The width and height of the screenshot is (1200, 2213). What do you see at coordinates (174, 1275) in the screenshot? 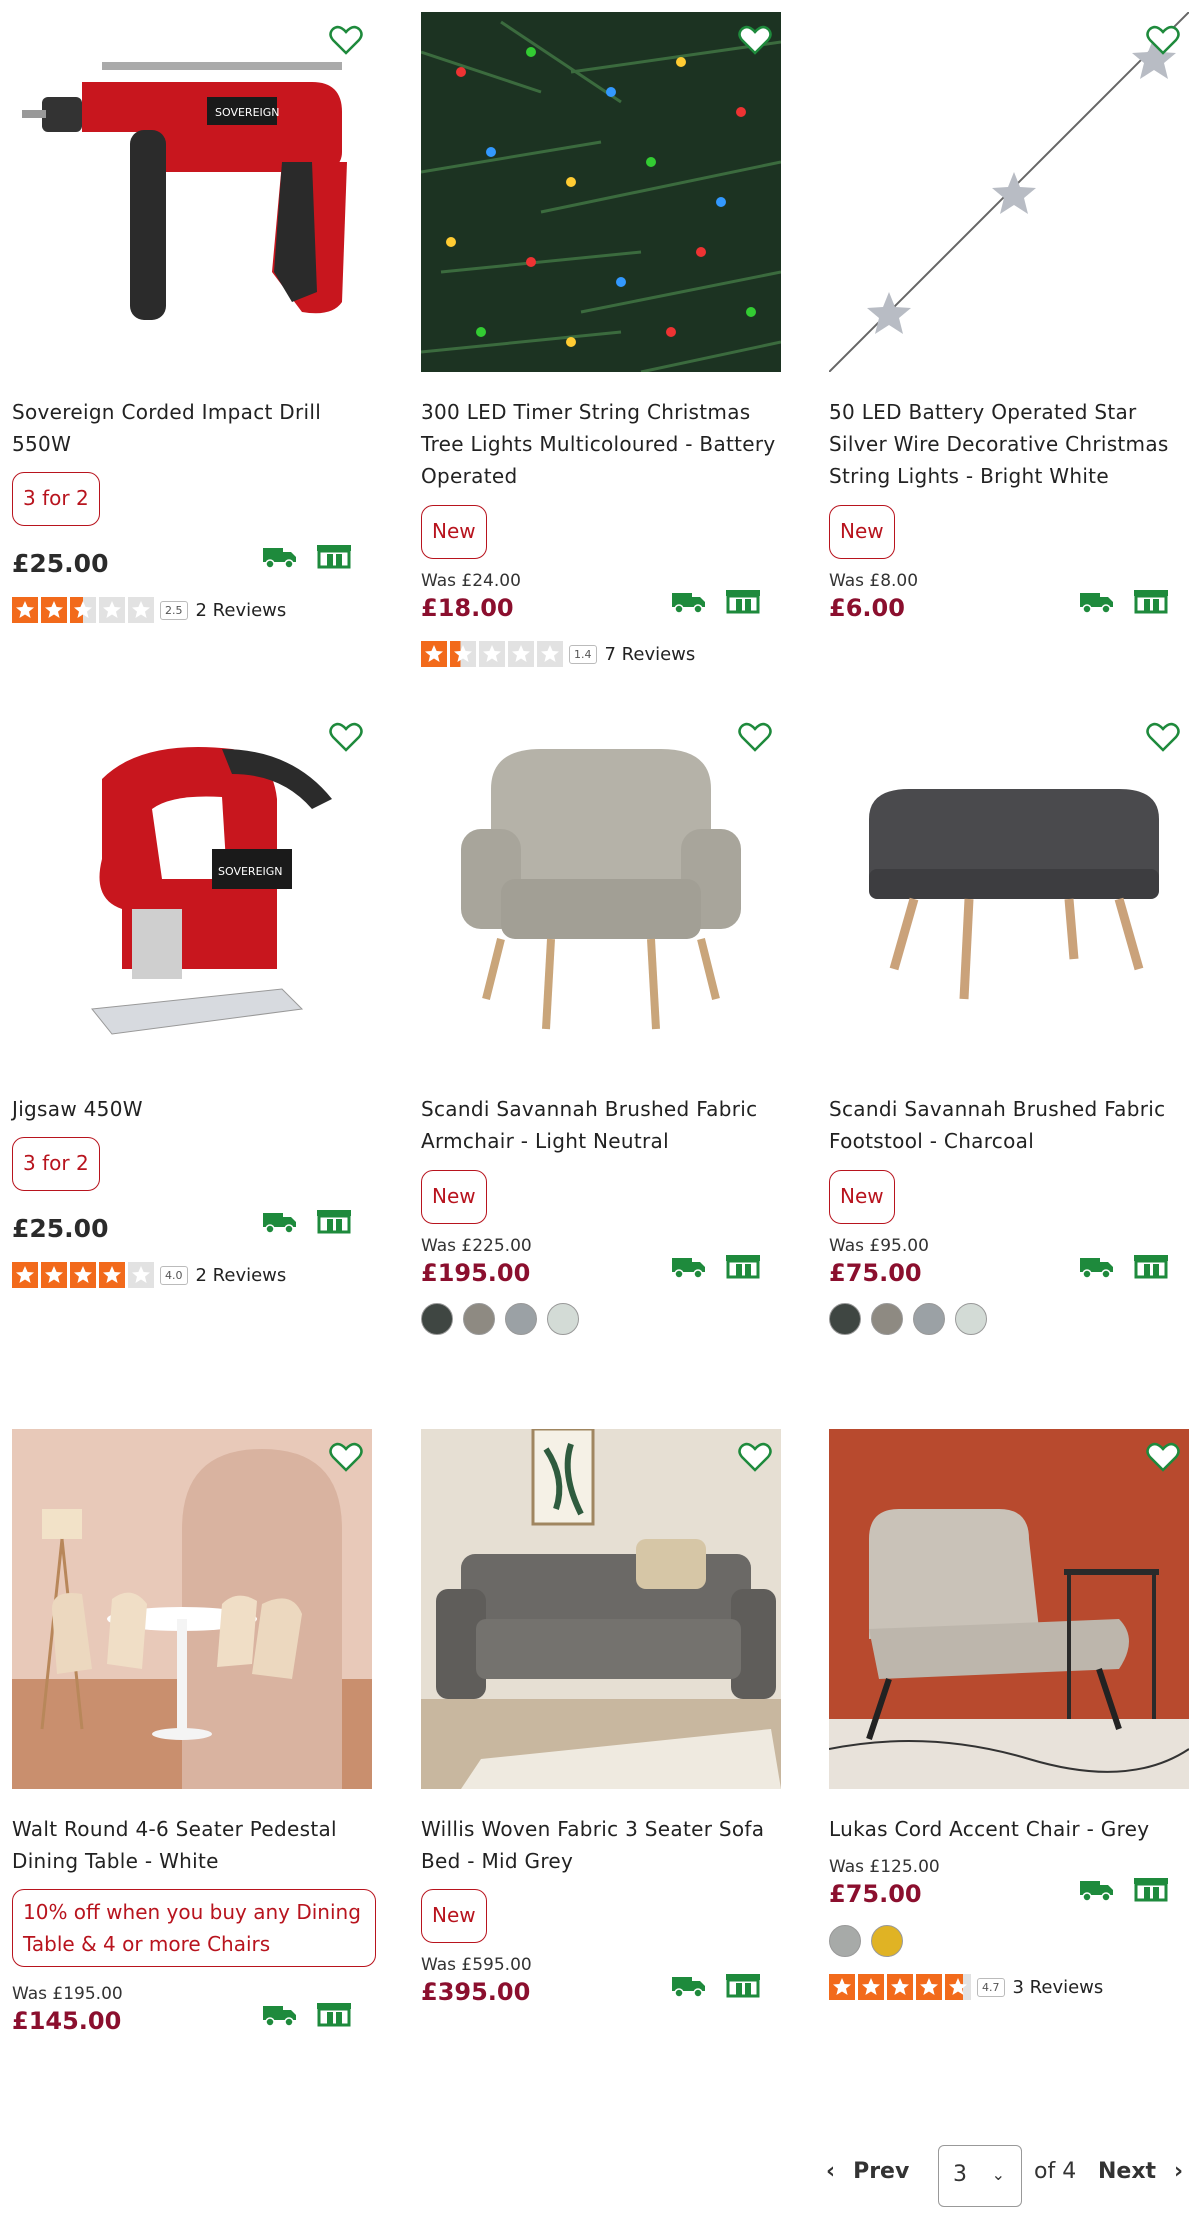
I see `rating-score: 4.0` at bounding box center [174, 1275].